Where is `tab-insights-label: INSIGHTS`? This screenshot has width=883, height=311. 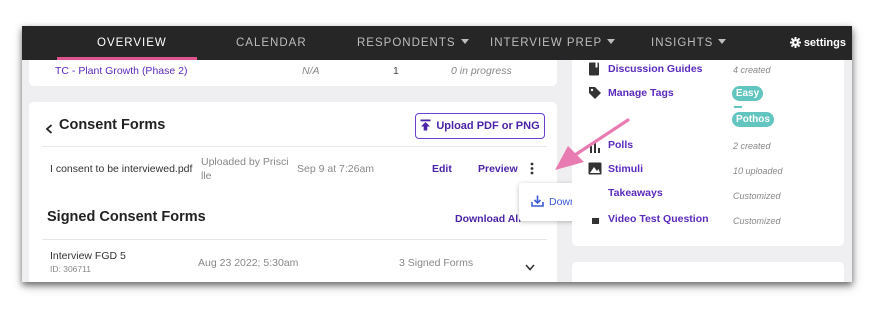
tab-insights-label: INSIGHTS is located at coordinates (682, 43).